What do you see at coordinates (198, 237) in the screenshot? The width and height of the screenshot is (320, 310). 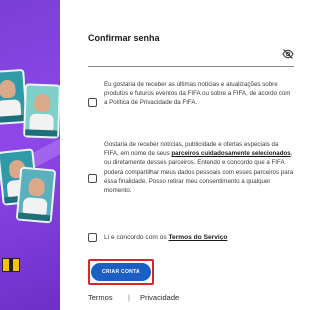 I see `terms-of-service-link: Termos do Serviço` at bounding box center [198, 237].